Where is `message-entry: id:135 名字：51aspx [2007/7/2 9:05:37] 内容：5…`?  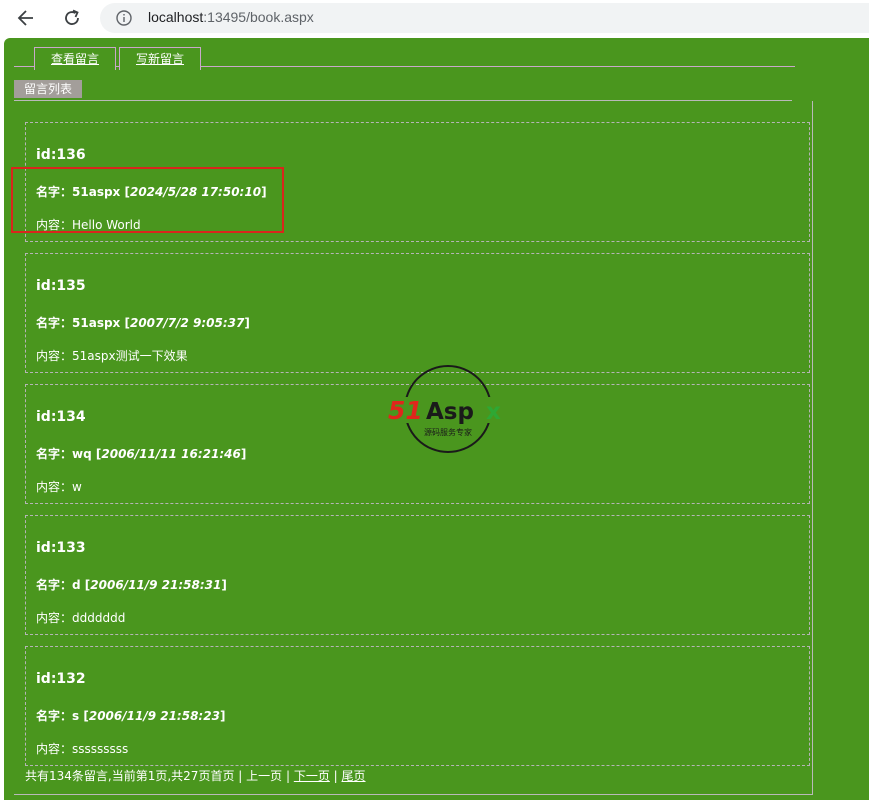
message-entry: id:135 名字：51aspx [2007/7/2 9:05:37] 内容：5… is located at coordinates (417, 313).